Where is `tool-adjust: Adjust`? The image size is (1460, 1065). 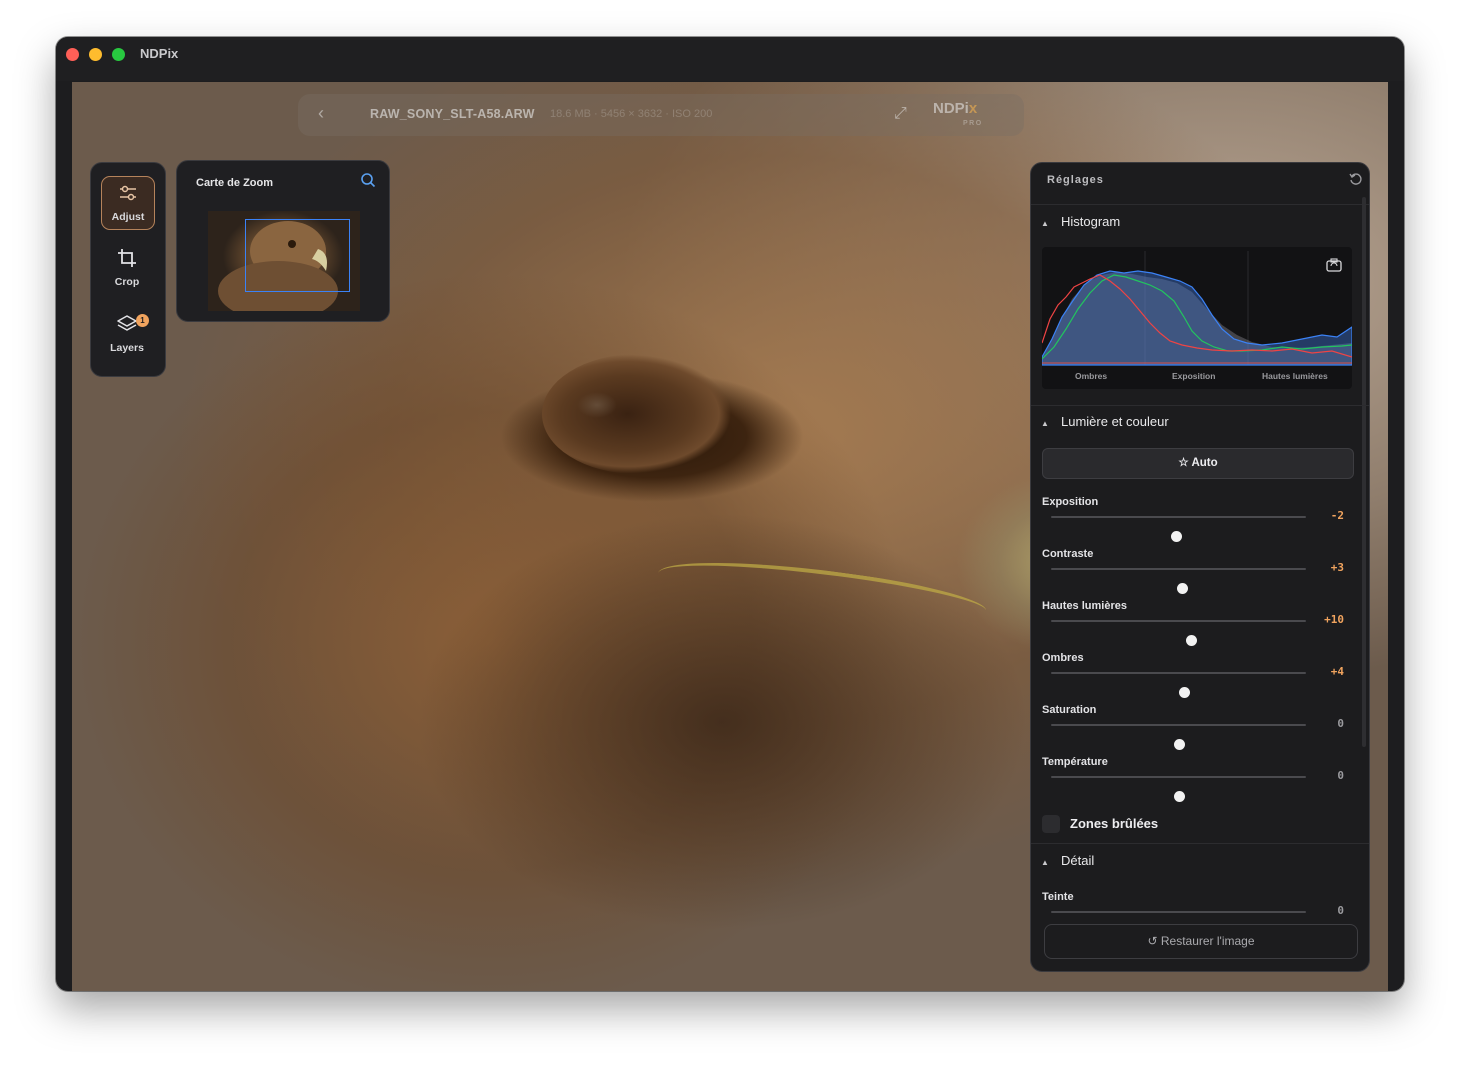 tool-adjust: Adjust is located at coordinates (128, 203).